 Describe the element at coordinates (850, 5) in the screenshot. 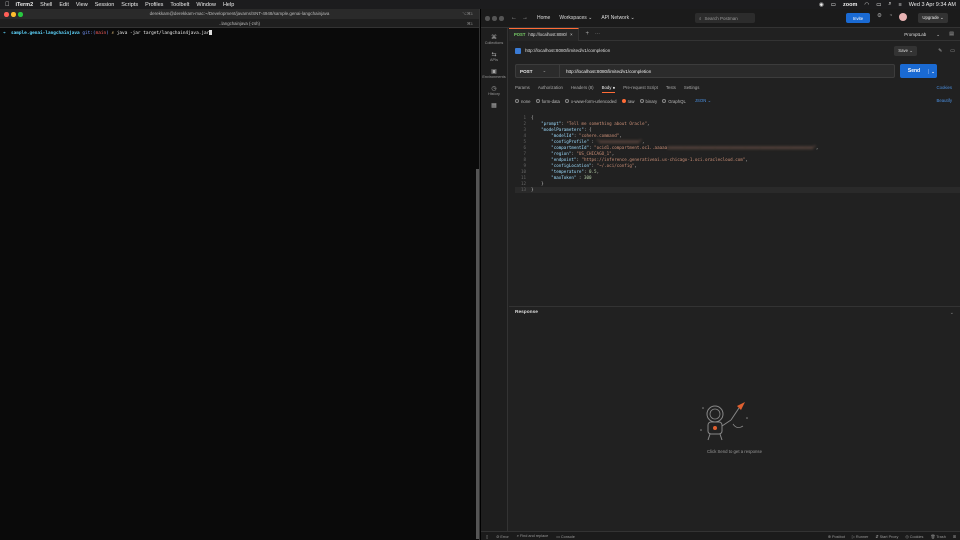

I see `zoom-status: zoom` at that location.